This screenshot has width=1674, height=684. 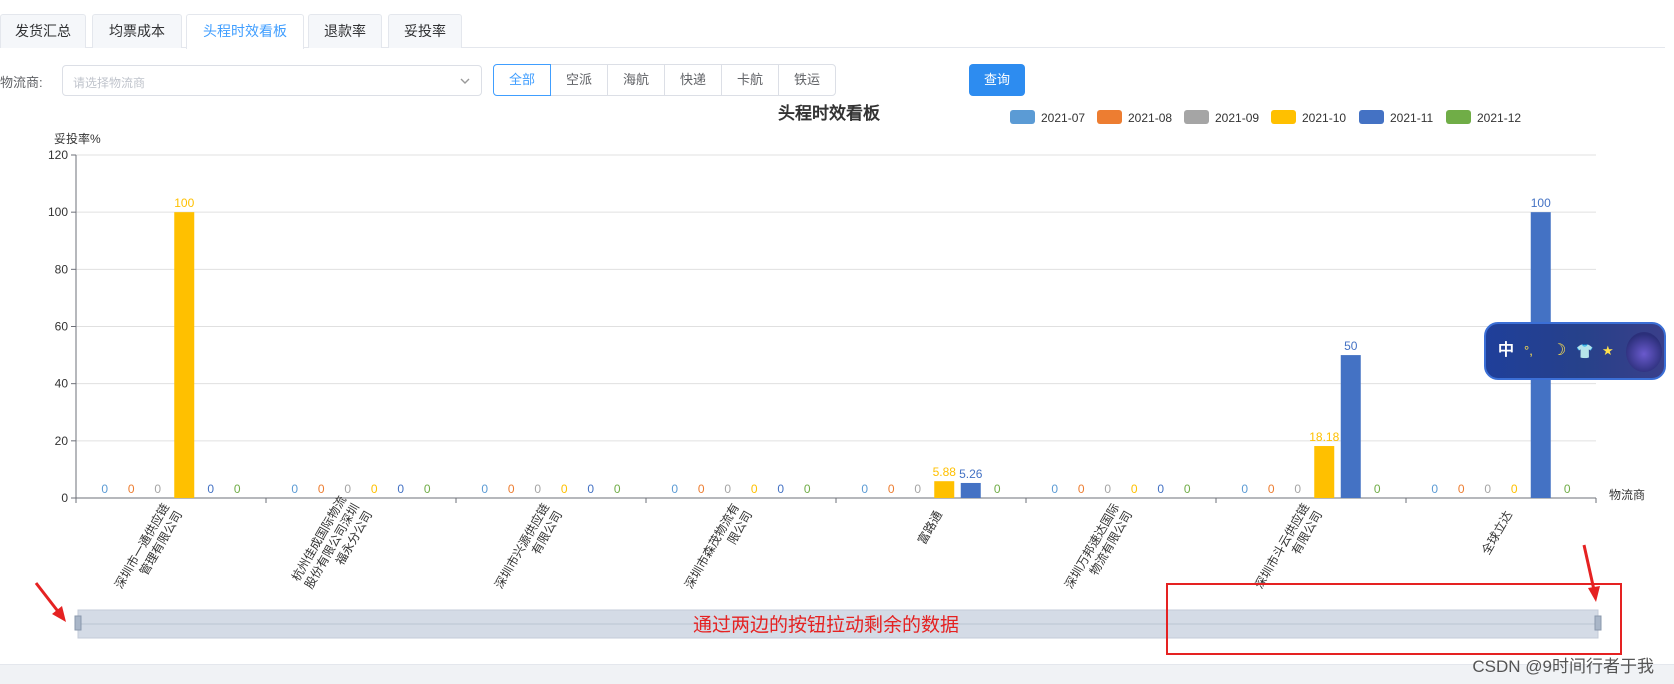 What do you see at coordinates (465, 81) in the screenshot?
I see `chevron-down-icon` at bounding box center [465, 81].